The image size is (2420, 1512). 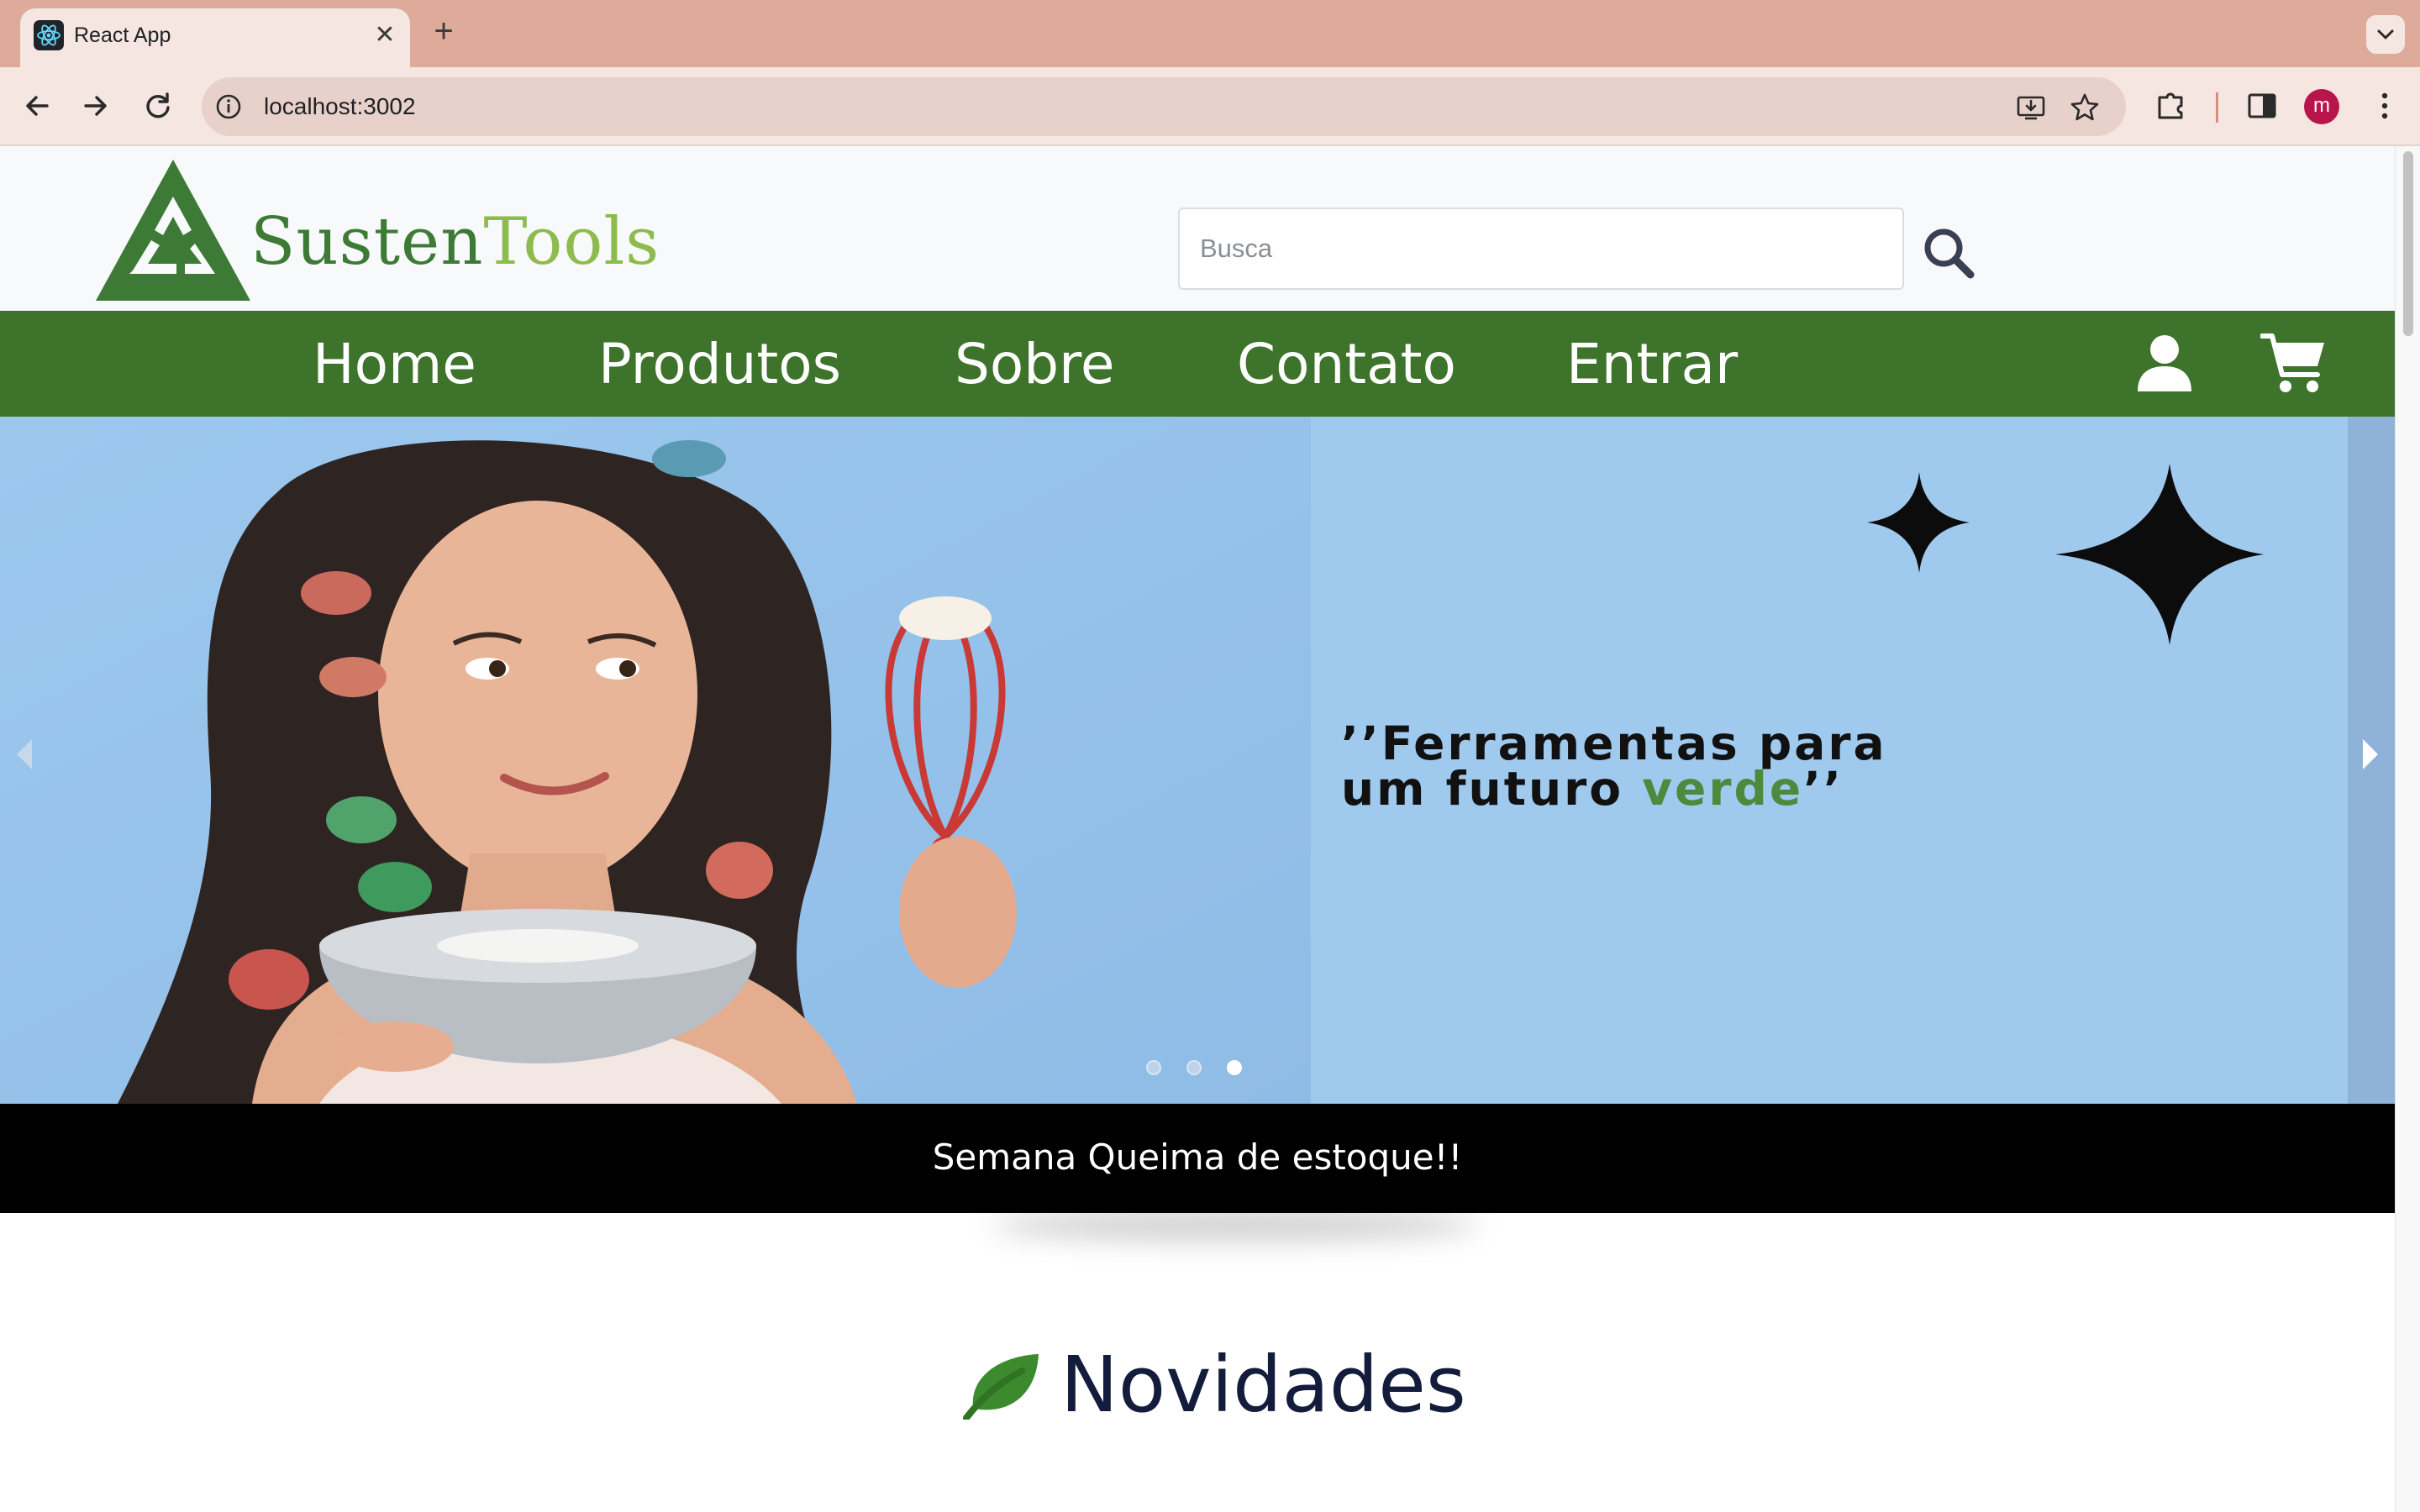 I want to click on tab-search-chevron-icon, so click(x=2386, y=34).